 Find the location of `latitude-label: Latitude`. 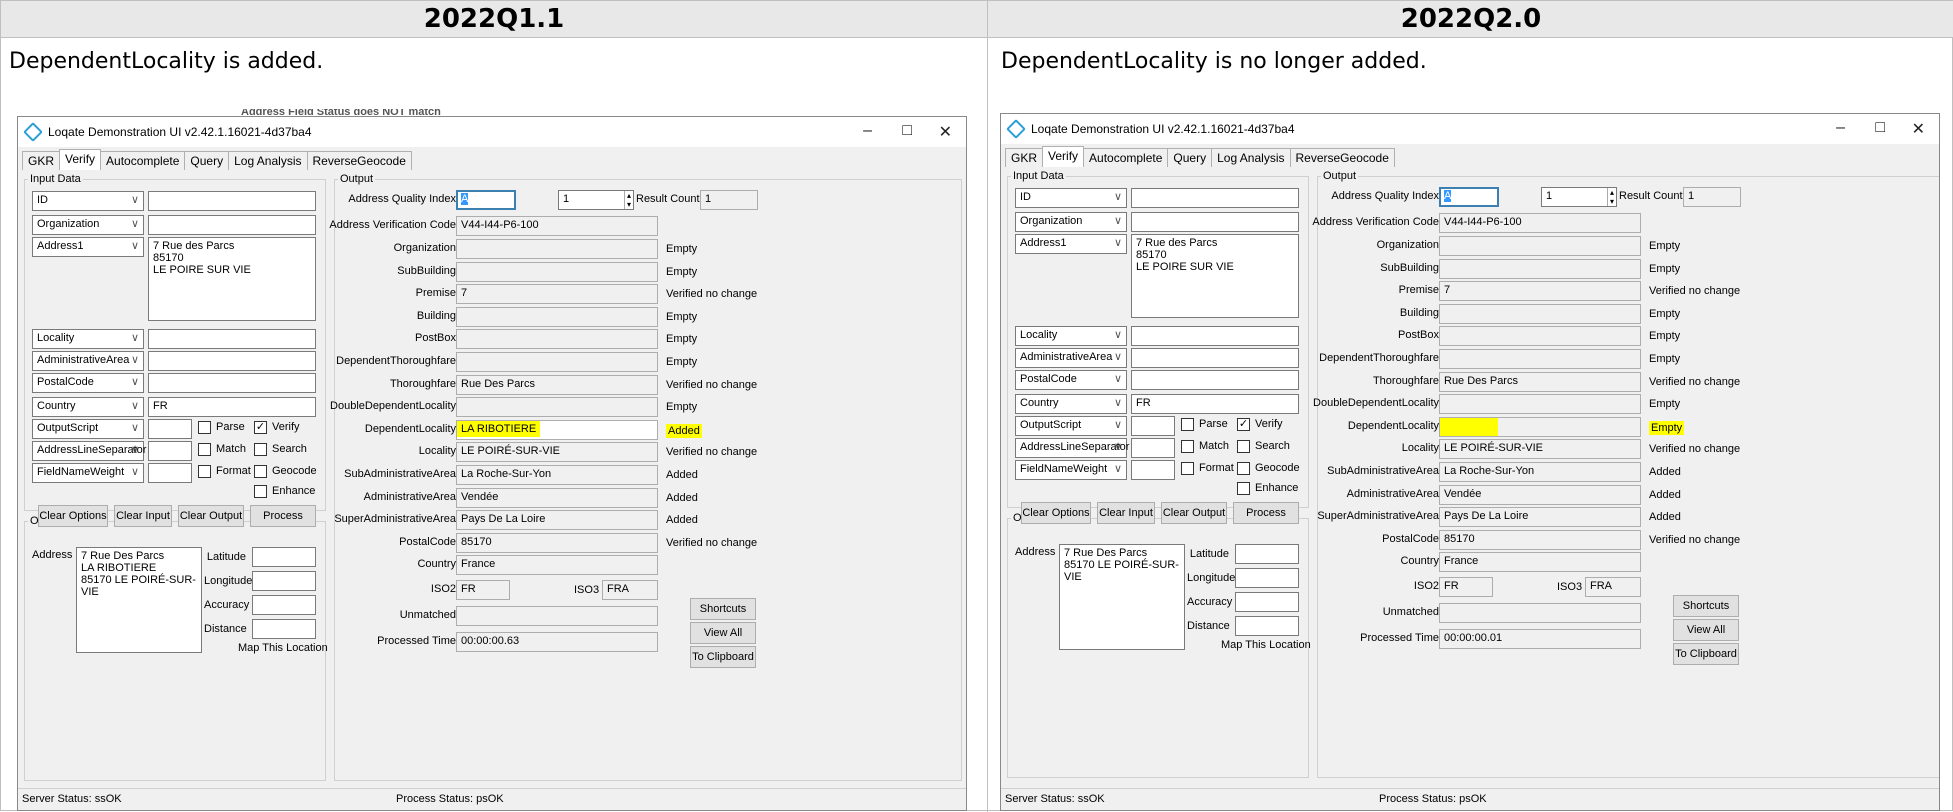

latitude-label: Latitude is located at coordinates (226, 557).